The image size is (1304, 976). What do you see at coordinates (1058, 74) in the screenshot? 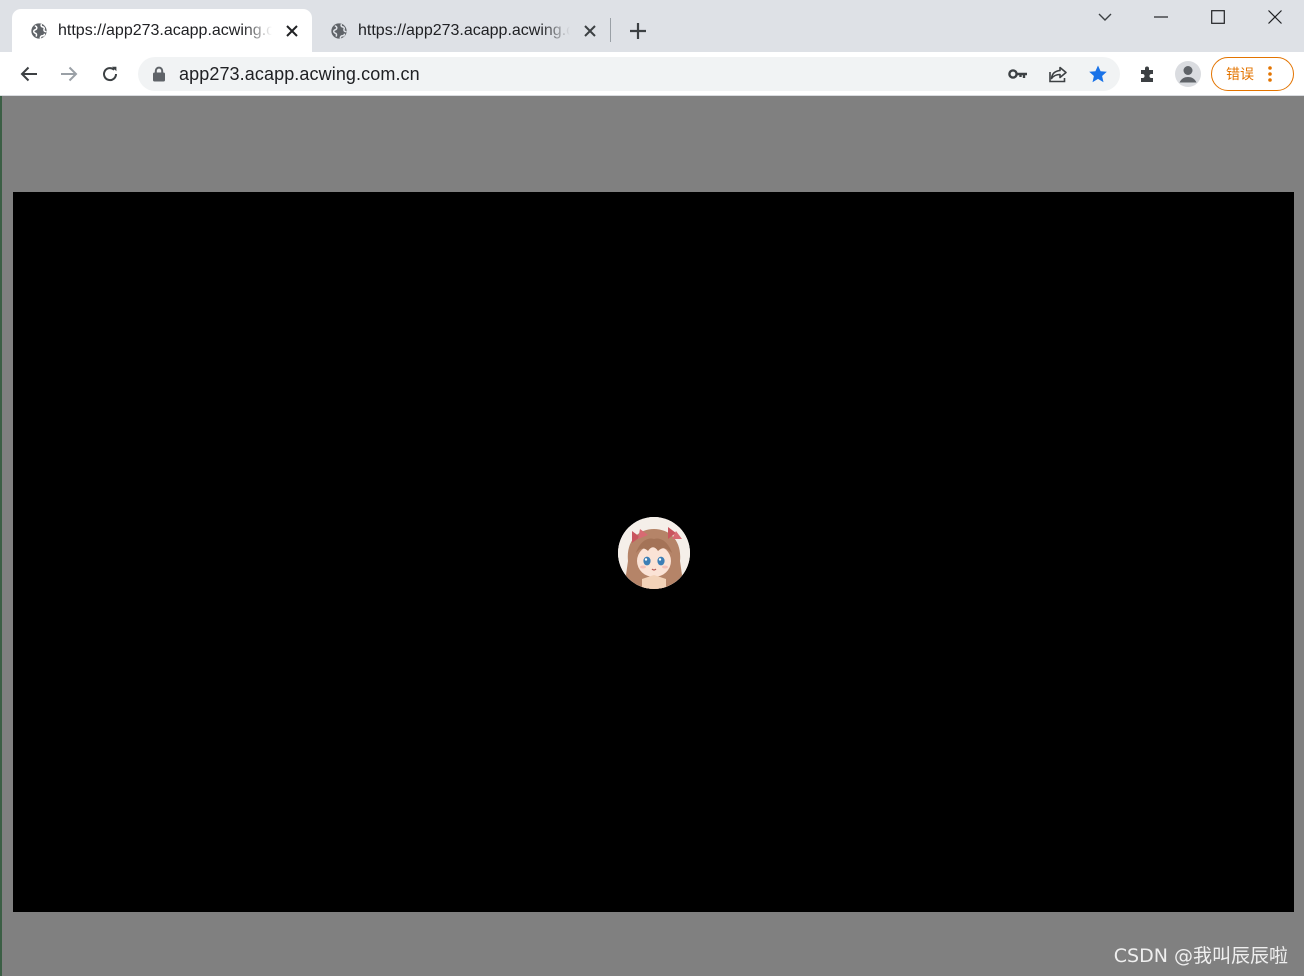
I see `share-icon` at bounding box center [1058, 74].